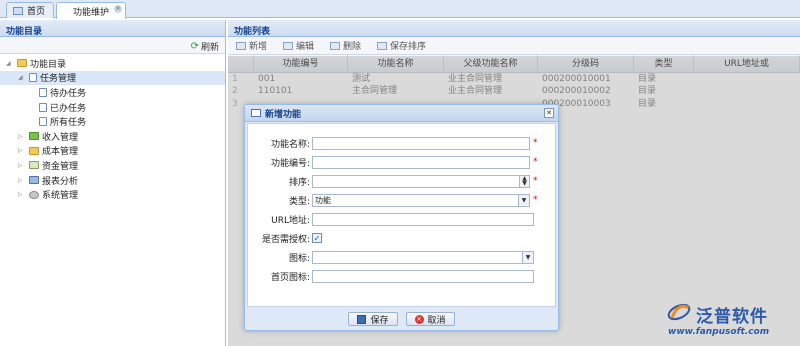  What do you see at coordinates (421, 200) in the screenshot?
I see `type-select: 功能 ▼` at bounding box center [421, 200].